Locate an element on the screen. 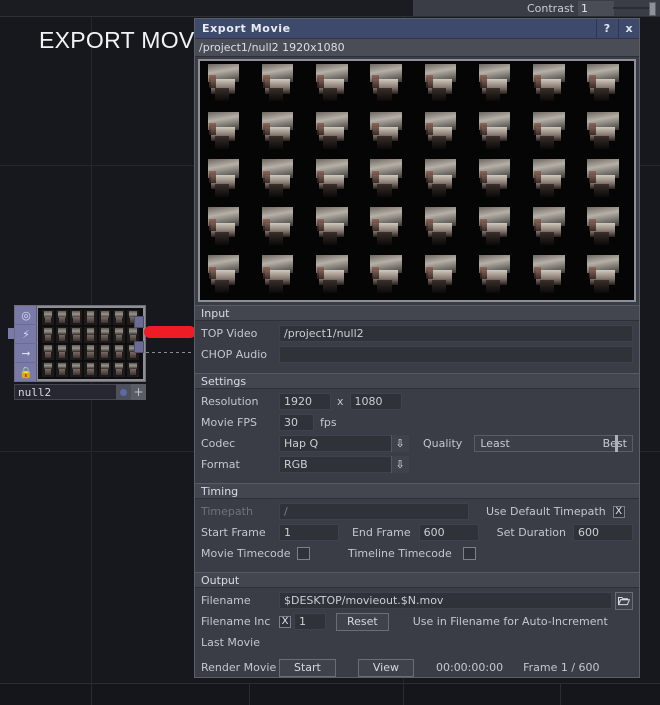 This screenshot has height=705, width=660. section-header-output: Output is located at coordinates (417, 580).